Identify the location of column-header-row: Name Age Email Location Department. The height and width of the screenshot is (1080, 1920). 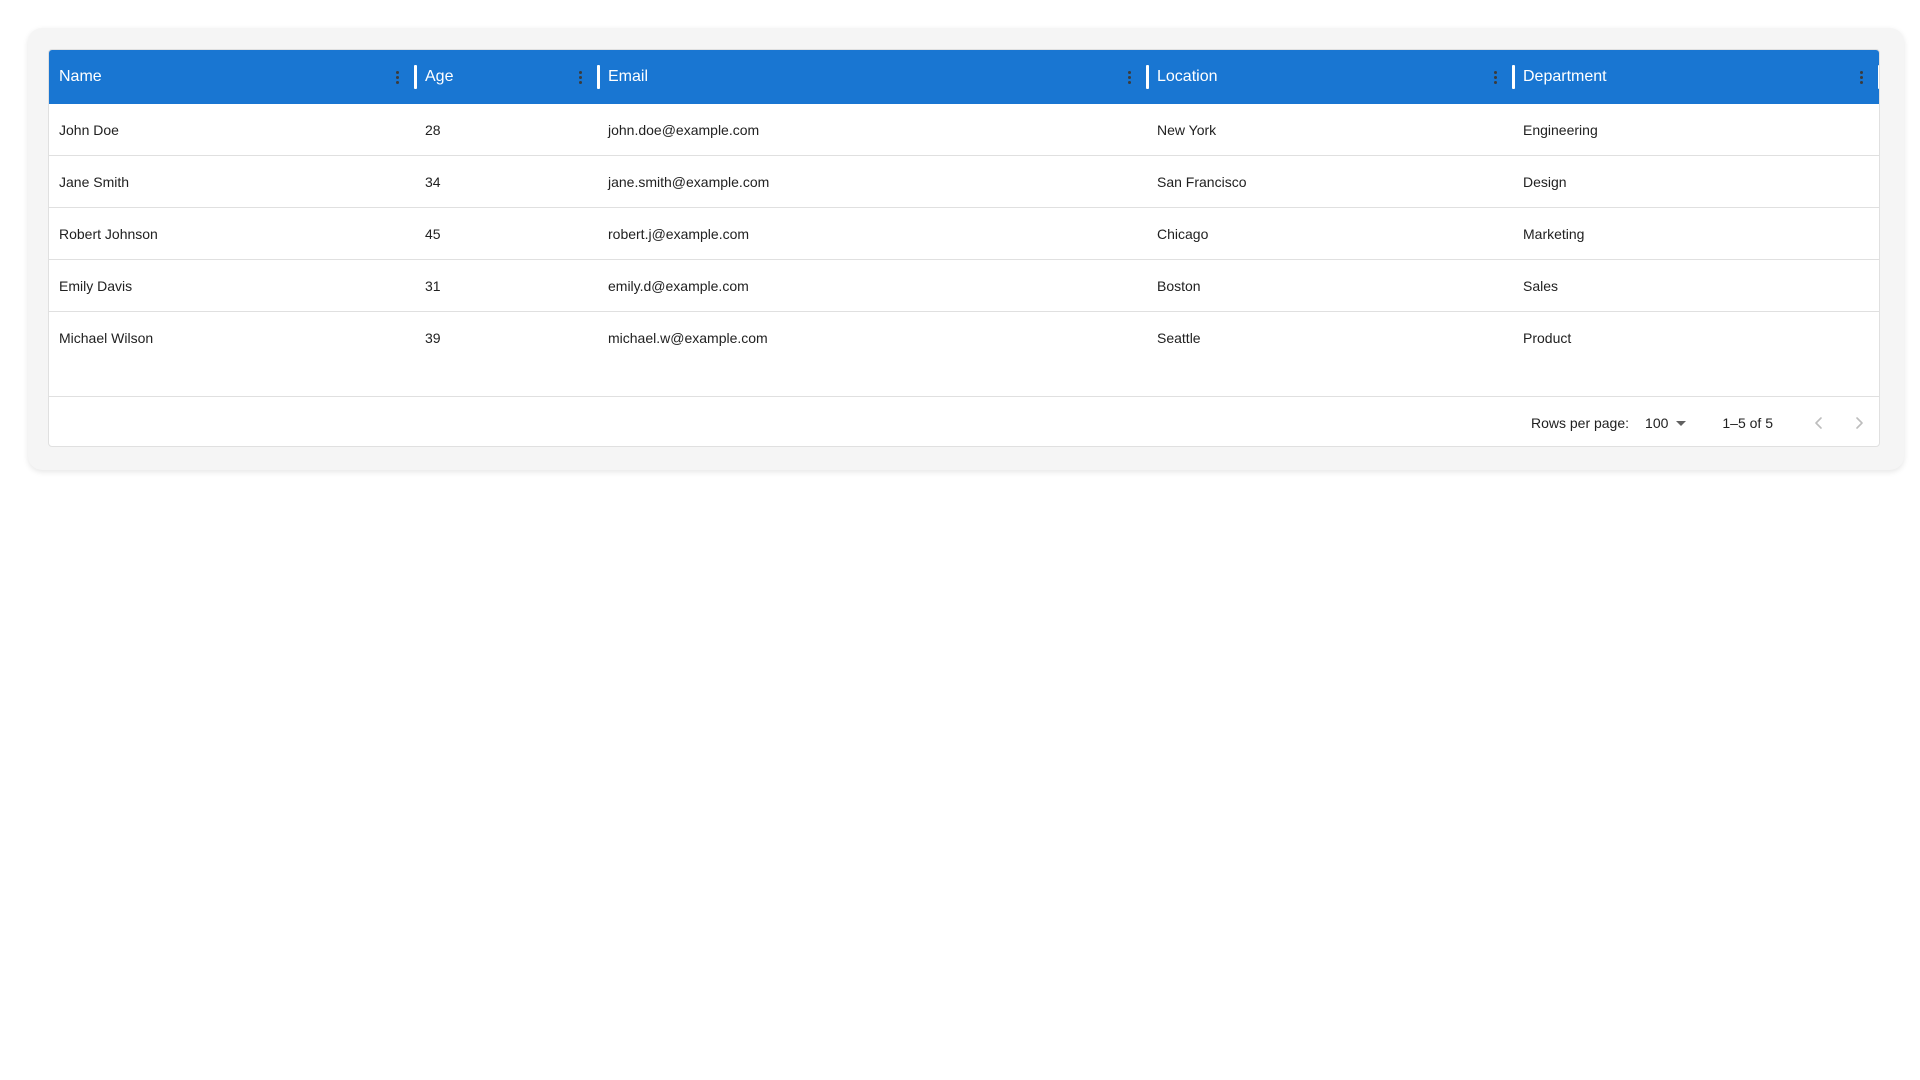
(964, 77).